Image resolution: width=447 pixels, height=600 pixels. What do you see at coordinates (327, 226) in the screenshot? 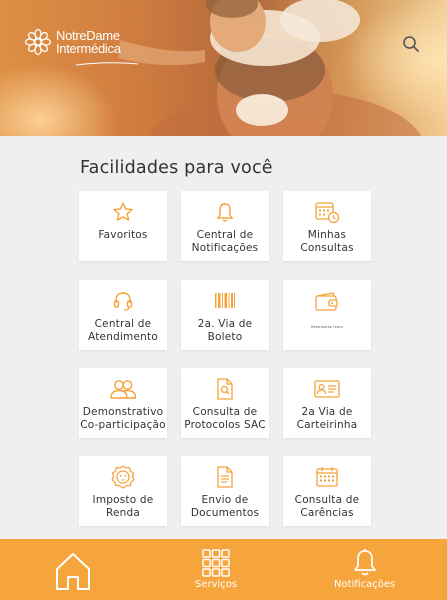
I see `tile-minhas-consultas: Minhas Consultas` at bounding box center [327, 226].